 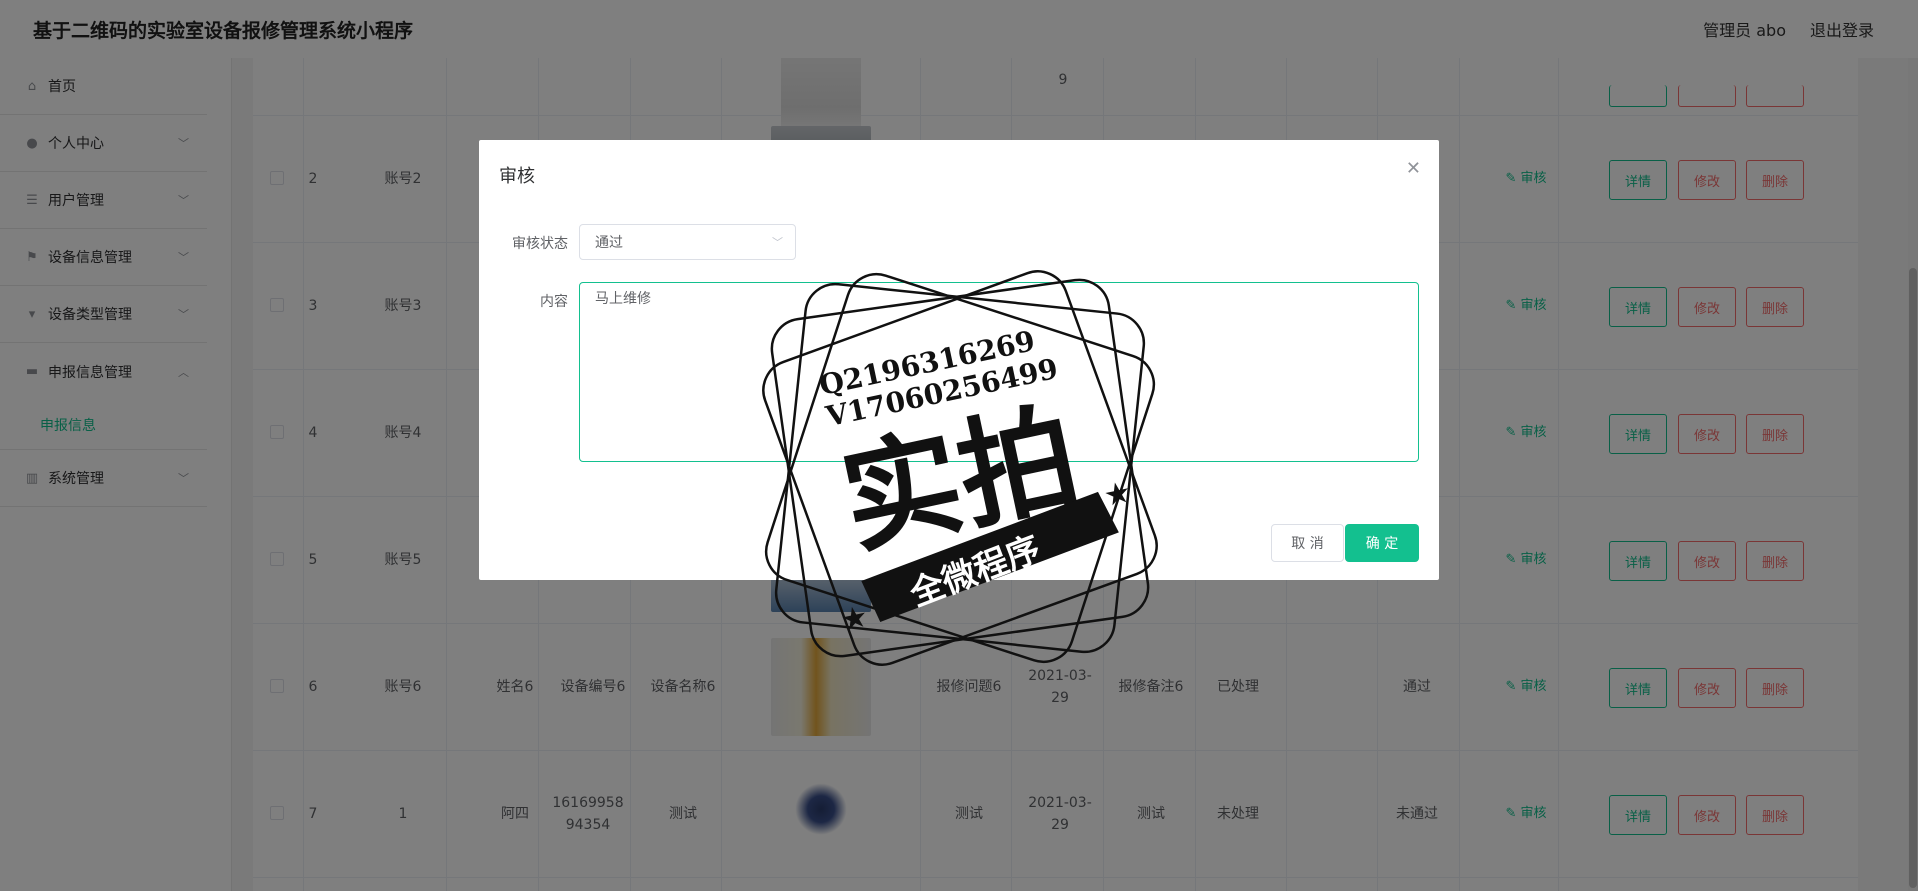 I want to click on content-label: 内容, so click(x=554, y=302).